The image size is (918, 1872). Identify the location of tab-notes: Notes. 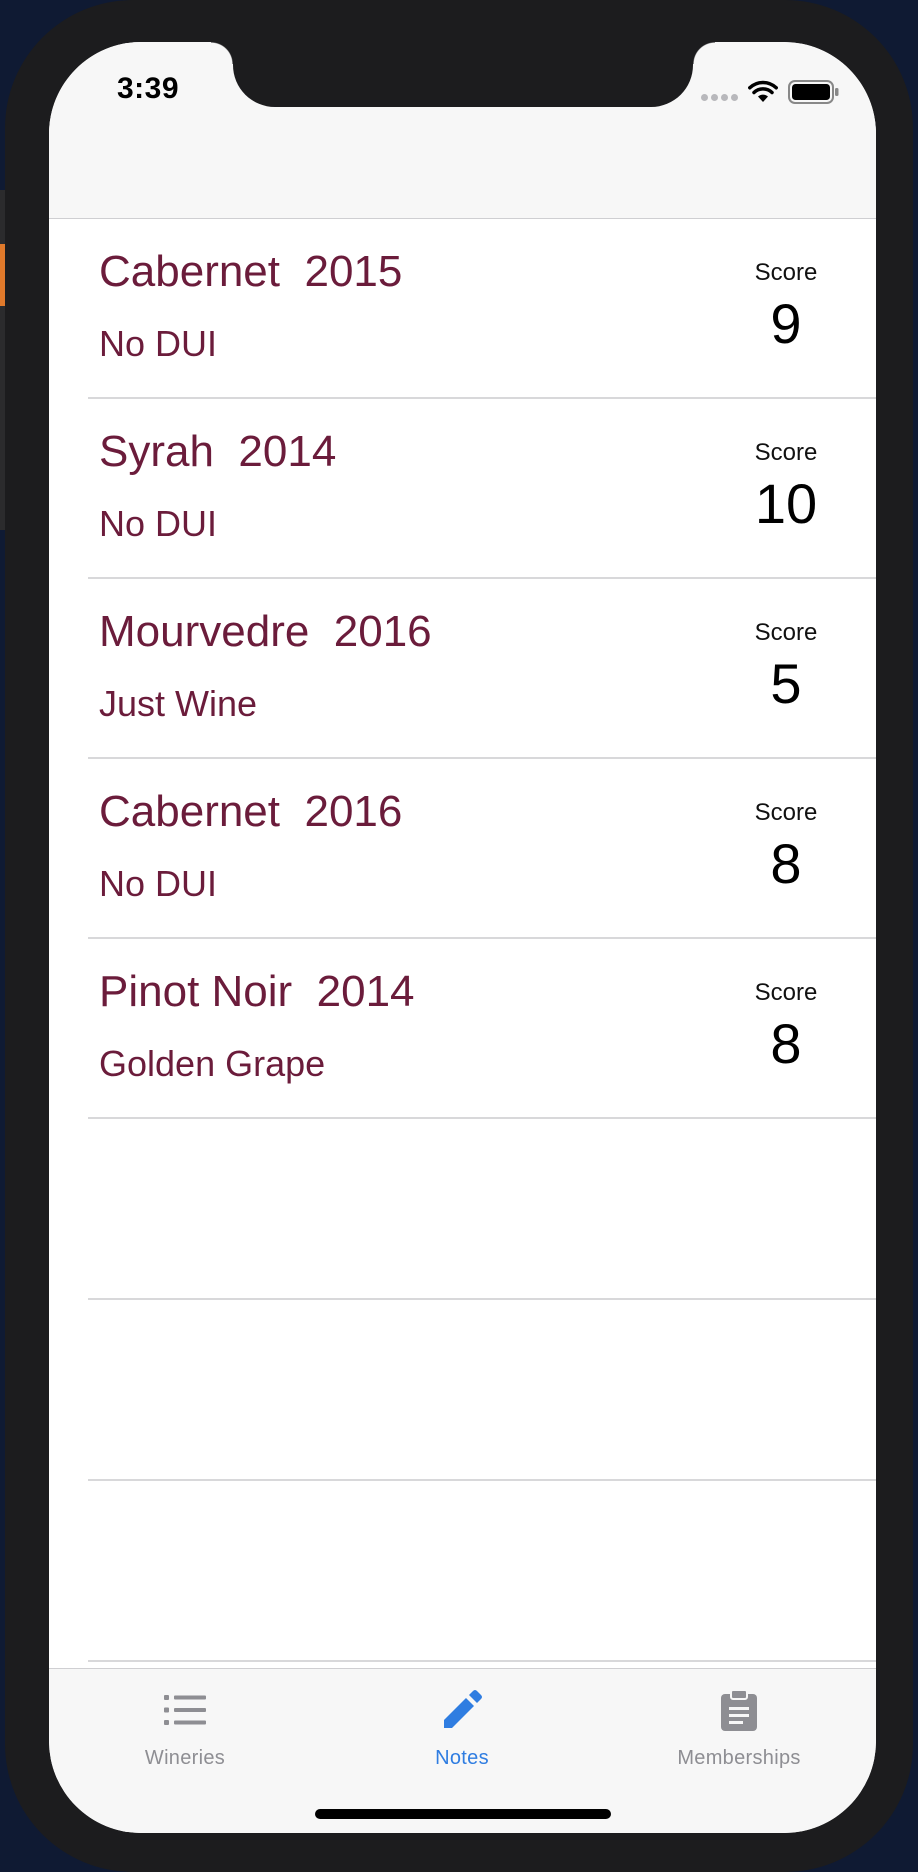
(462, 1727).